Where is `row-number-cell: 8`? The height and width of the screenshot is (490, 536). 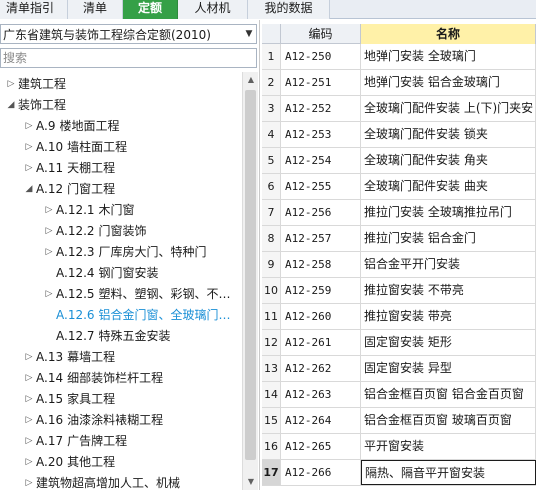
row-number-cell: 8 is located at coordinates (271, 238).